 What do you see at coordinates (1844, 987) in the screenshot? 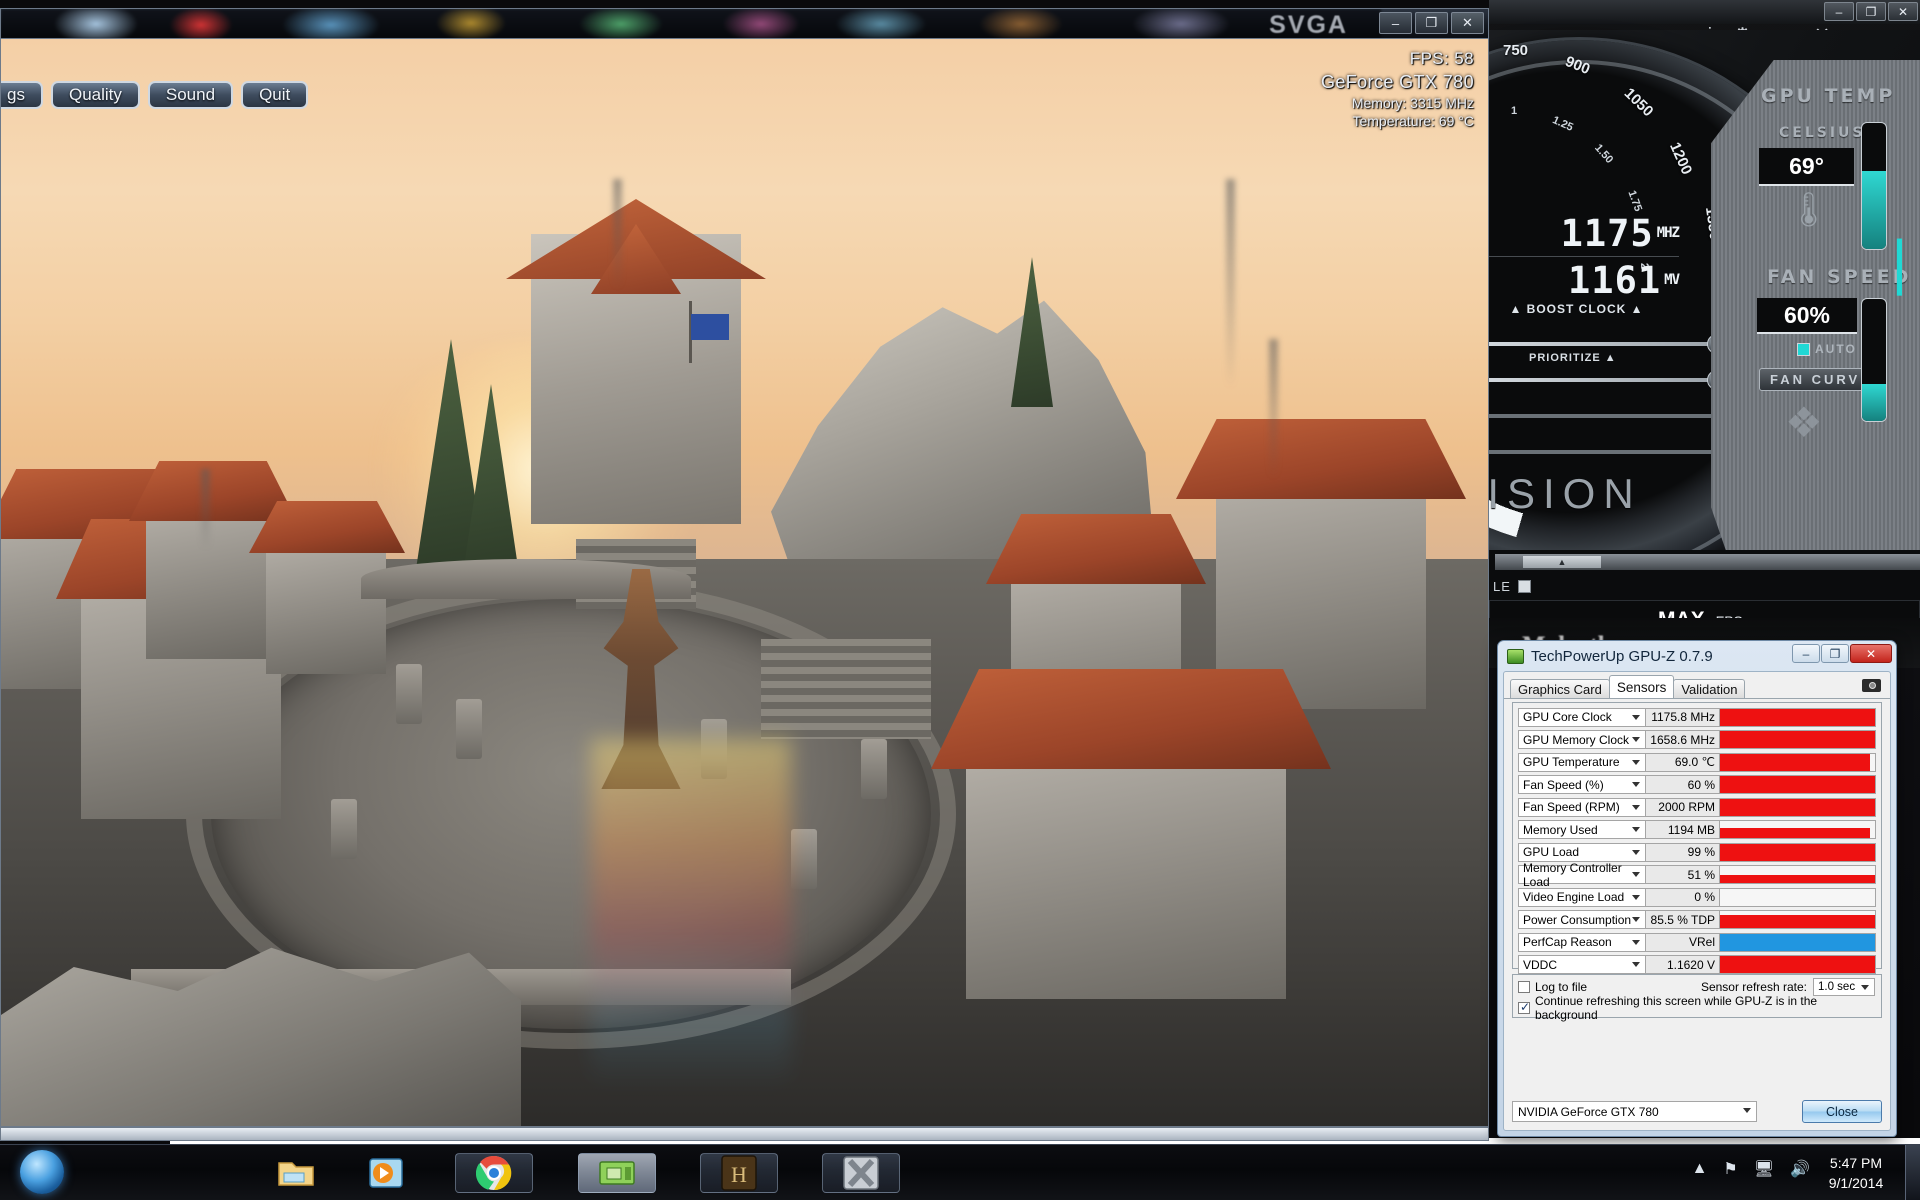
I see `refresh-rate-dropdown: 1.0 sec` at bounding box center [1844, 987].